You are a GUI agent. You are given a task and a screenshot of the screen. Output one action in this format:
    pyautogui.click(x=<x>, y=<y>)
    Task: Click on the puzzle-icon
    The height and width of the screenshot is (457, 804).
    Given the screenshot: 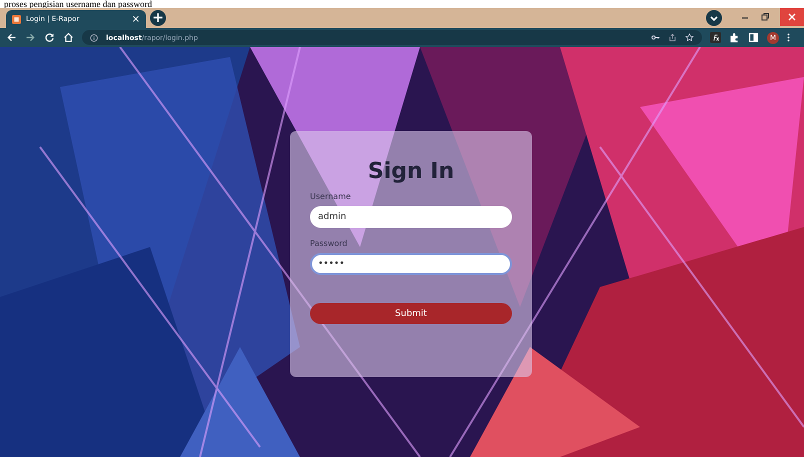 What is the action you would take?
    pyautogui.click(x=734, y=37)
    